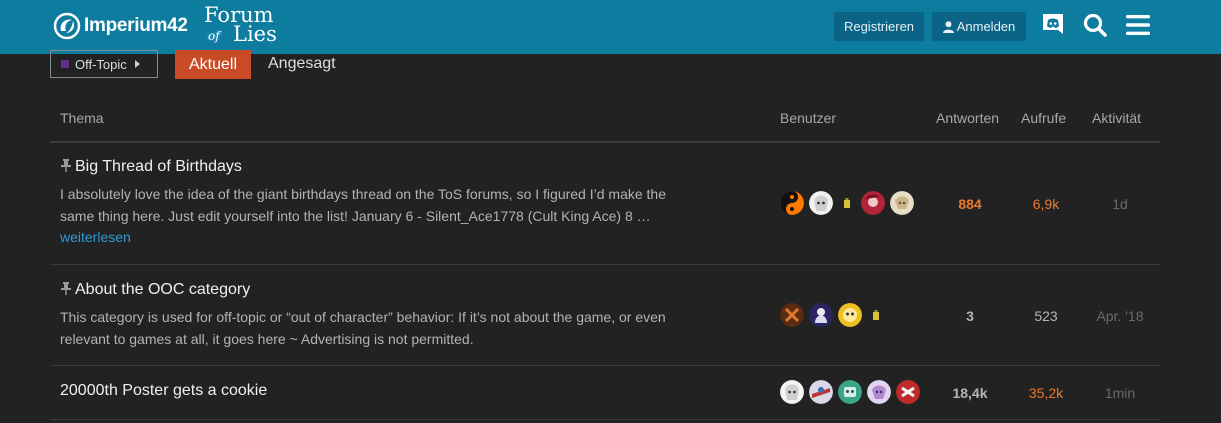 The height and width of the screenshot is (423, 1221). Describe the element at coordinates (1043, 118) in the screenshot. I see `column-header-aufrufe: Aufrufe` at that location.